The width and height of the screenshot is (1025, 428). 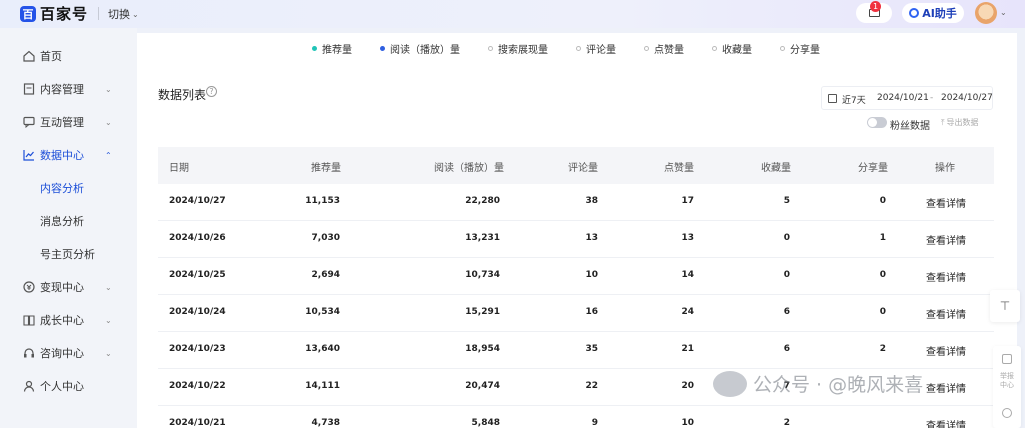 I want to click on legend-label: 点赞量, so click(x=669, y=50).